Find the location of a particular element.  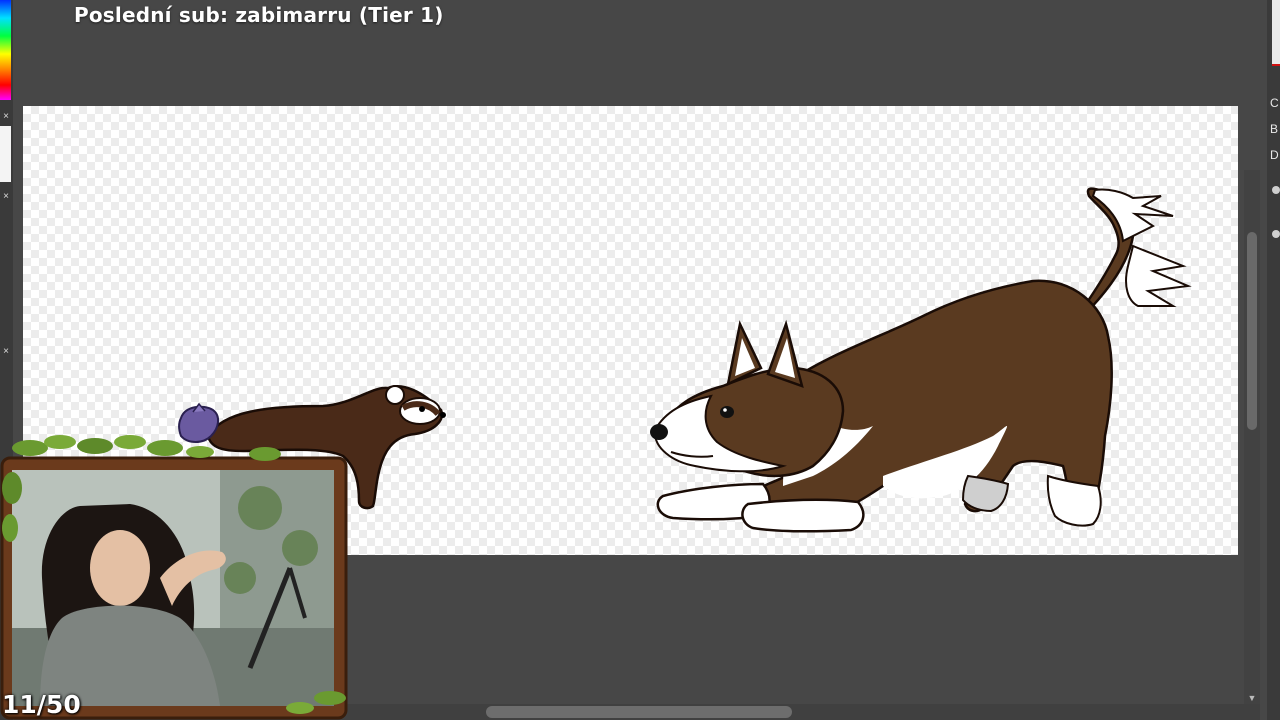

goal-counter: 11/50 is located at coordinates (41, 704).